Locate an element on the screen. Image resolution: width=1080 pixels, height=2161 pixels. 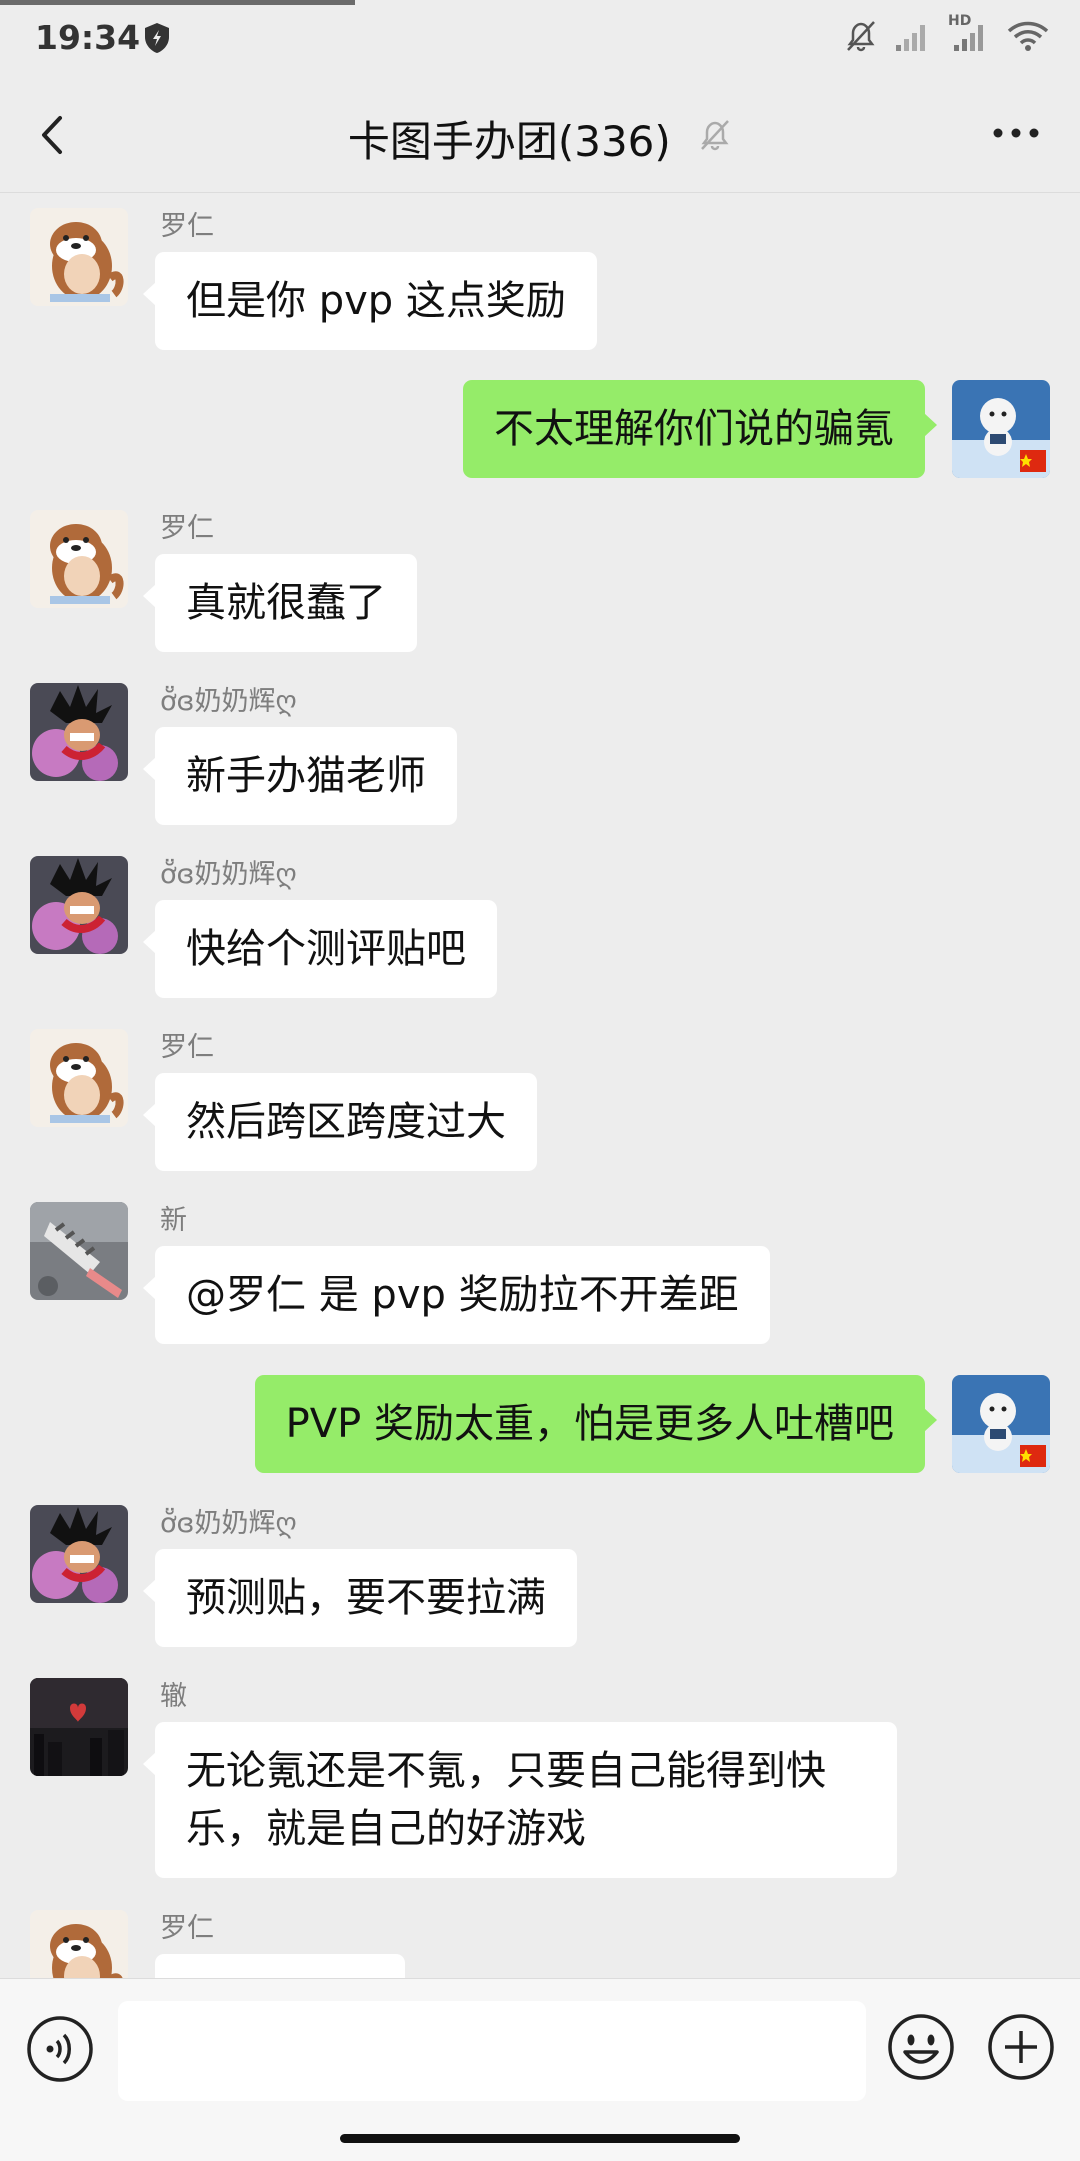
status-bar: 19:34 HD is located at coordinates (540, 40).